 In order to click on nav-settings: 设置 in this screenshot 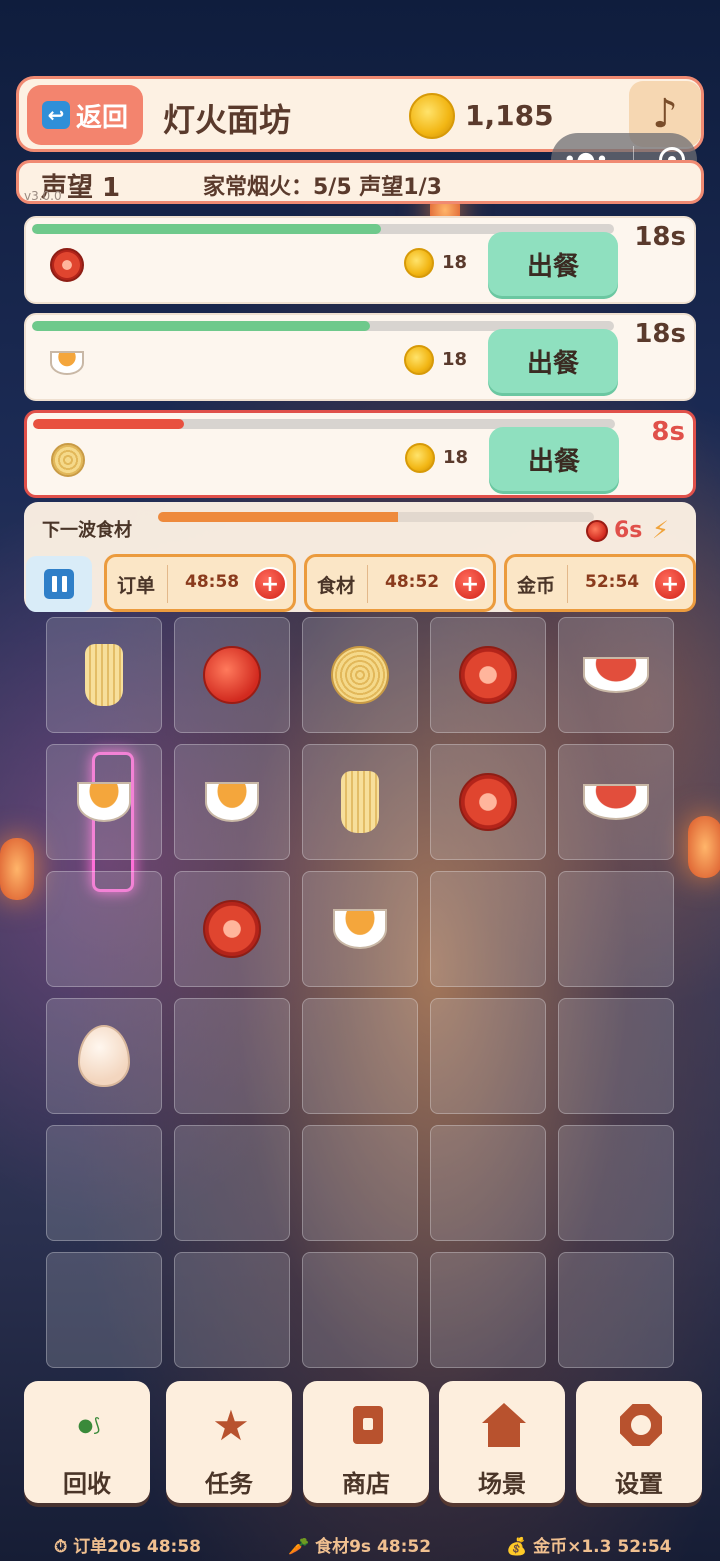, I will do `click(639, 1442)`.